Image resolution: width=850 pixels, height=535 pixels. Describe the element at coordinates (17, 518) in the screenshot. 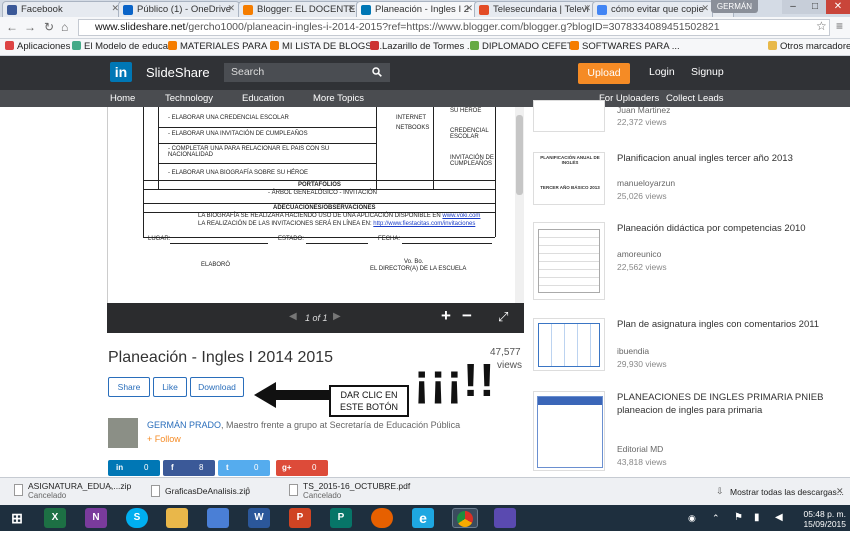

I see `start-icon: ⊞` at that location.